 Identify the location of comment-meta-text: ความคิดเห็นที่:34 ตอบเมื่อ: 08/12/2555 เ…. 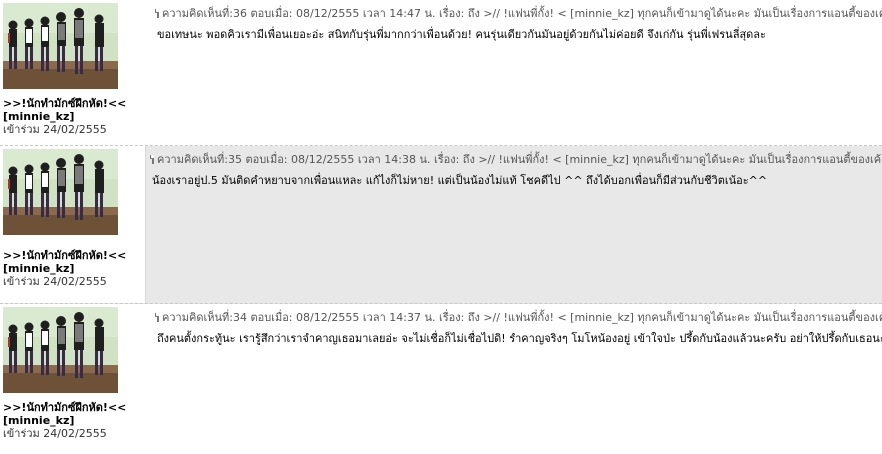
(522, 317).